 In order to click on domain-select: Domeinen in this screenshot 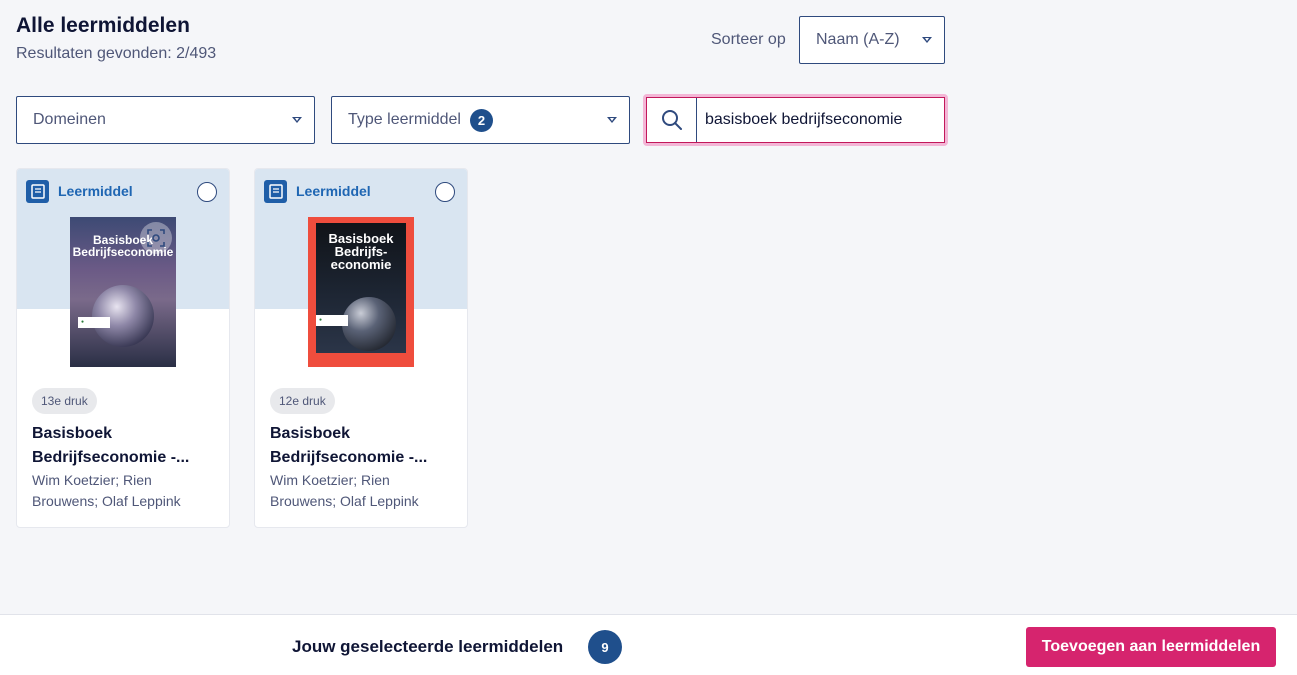, I will do `click(165, 120)`.